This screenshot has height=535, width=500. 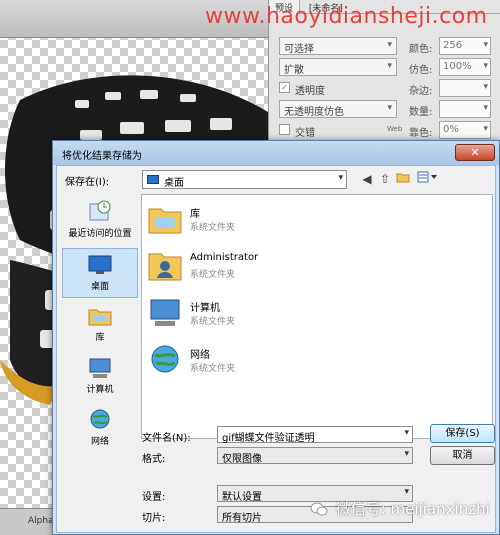 What do you see at coordinates (257, 268) in the screenshot?
I see `list-item: Administrator 系统文件夹` at bounding box center [257, 268].